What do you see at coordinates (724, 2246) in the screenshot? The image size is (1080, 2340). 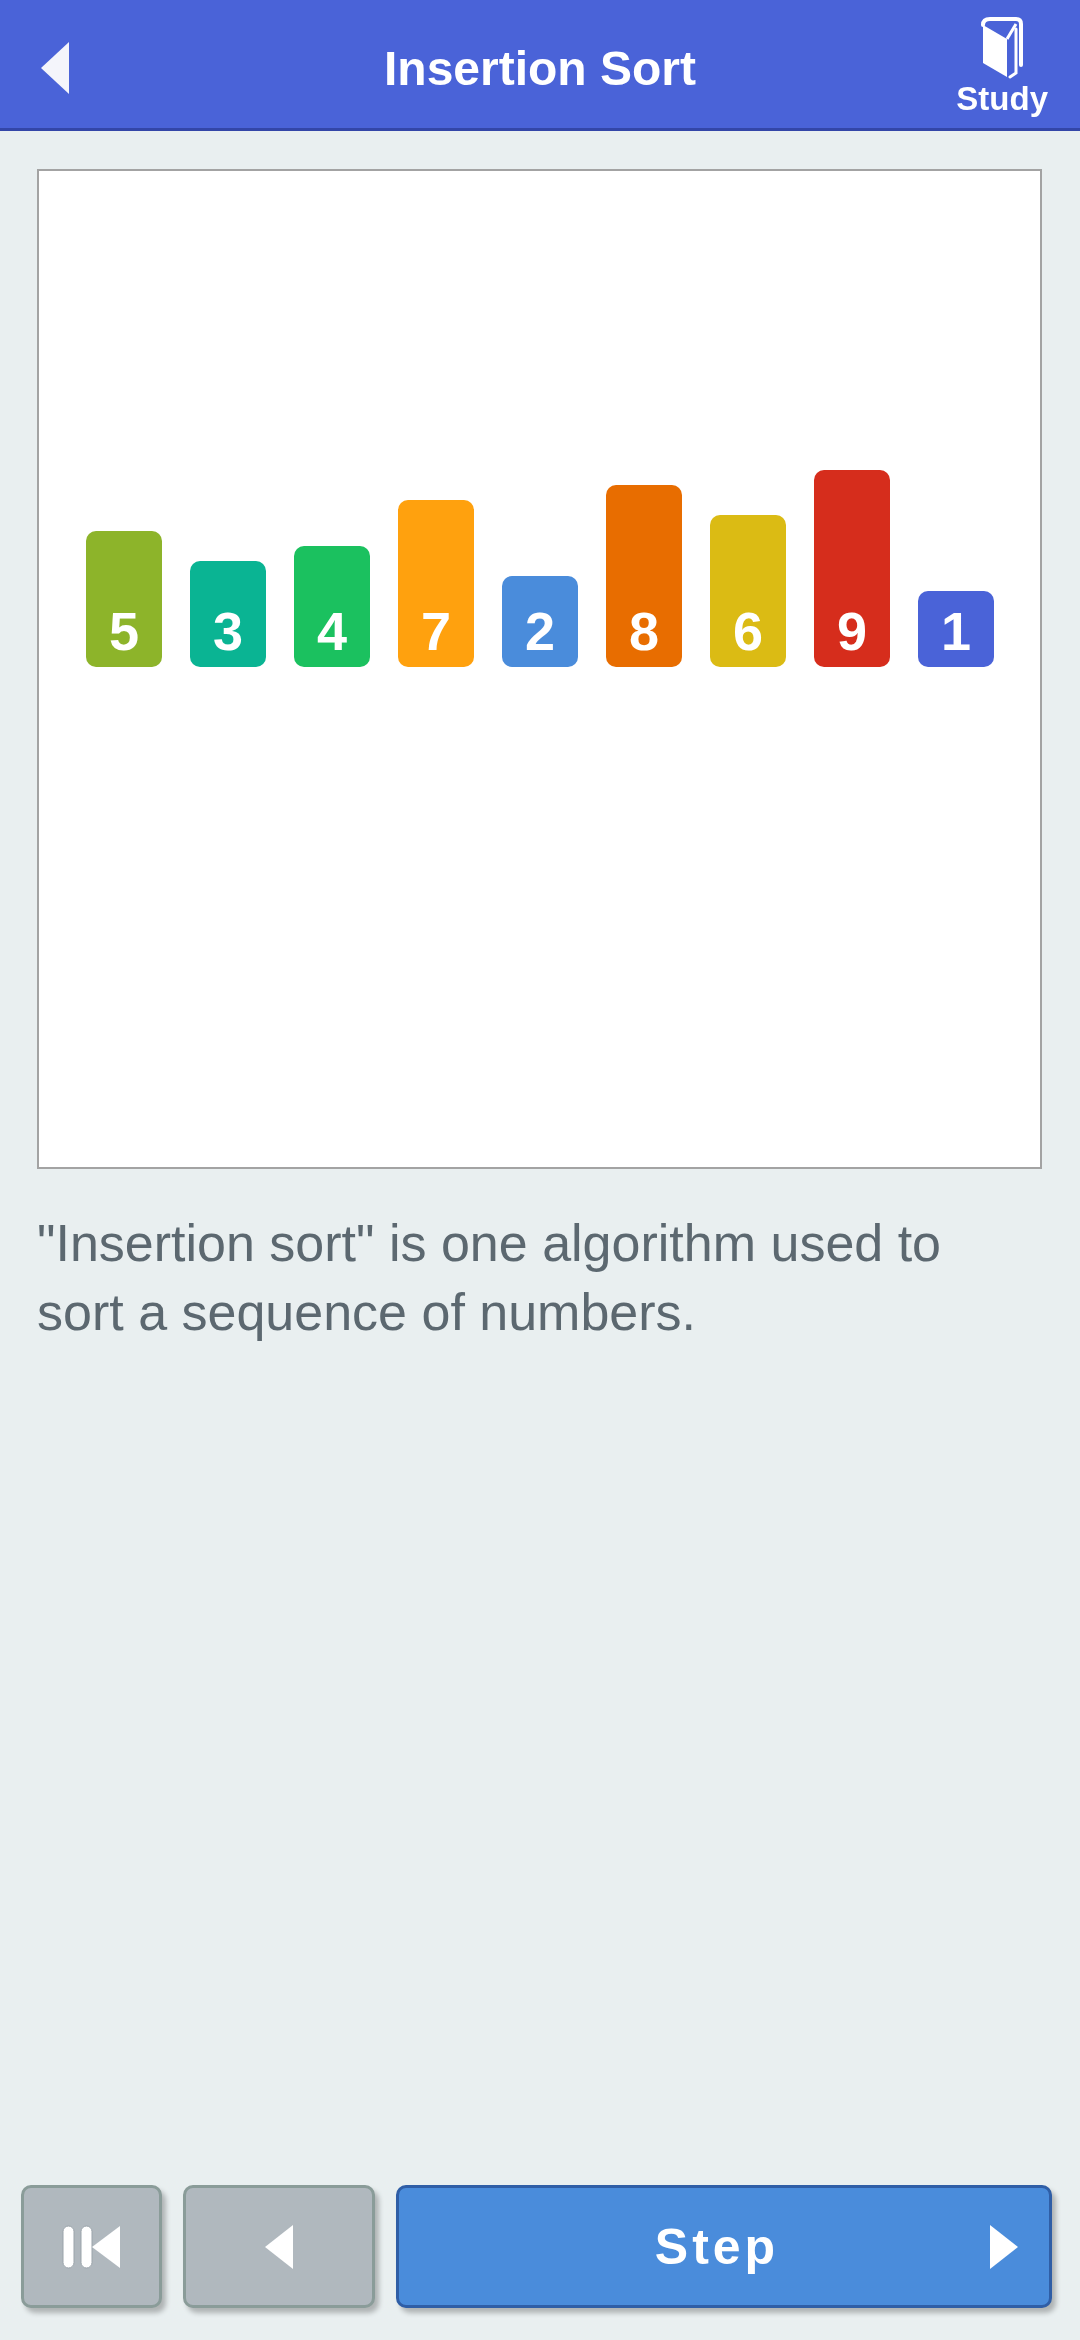 I see `step-button: Step` at bounding box center [724, 2246].